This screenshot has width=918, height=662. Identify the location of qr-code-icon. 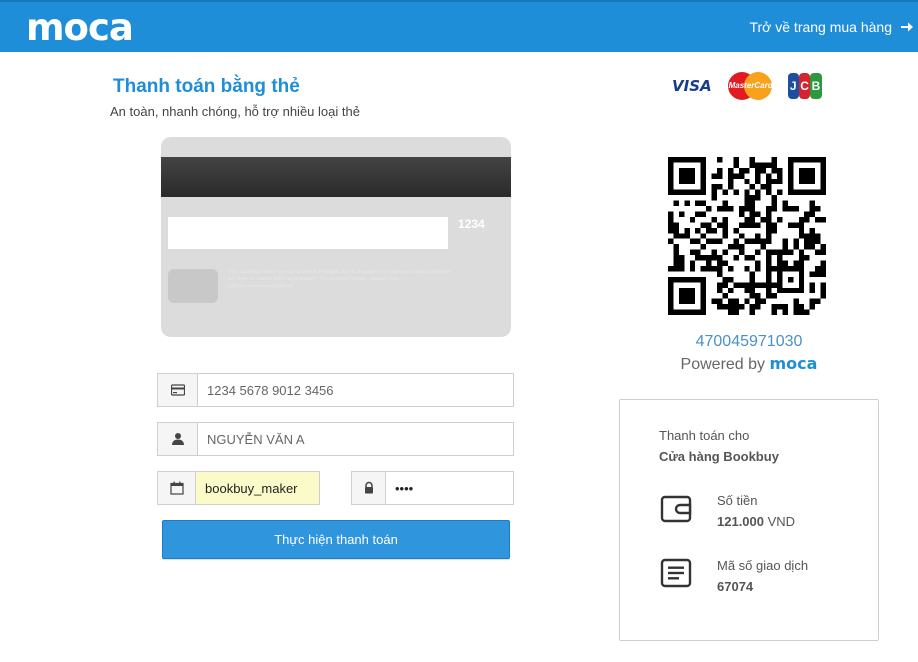
(747, 236).